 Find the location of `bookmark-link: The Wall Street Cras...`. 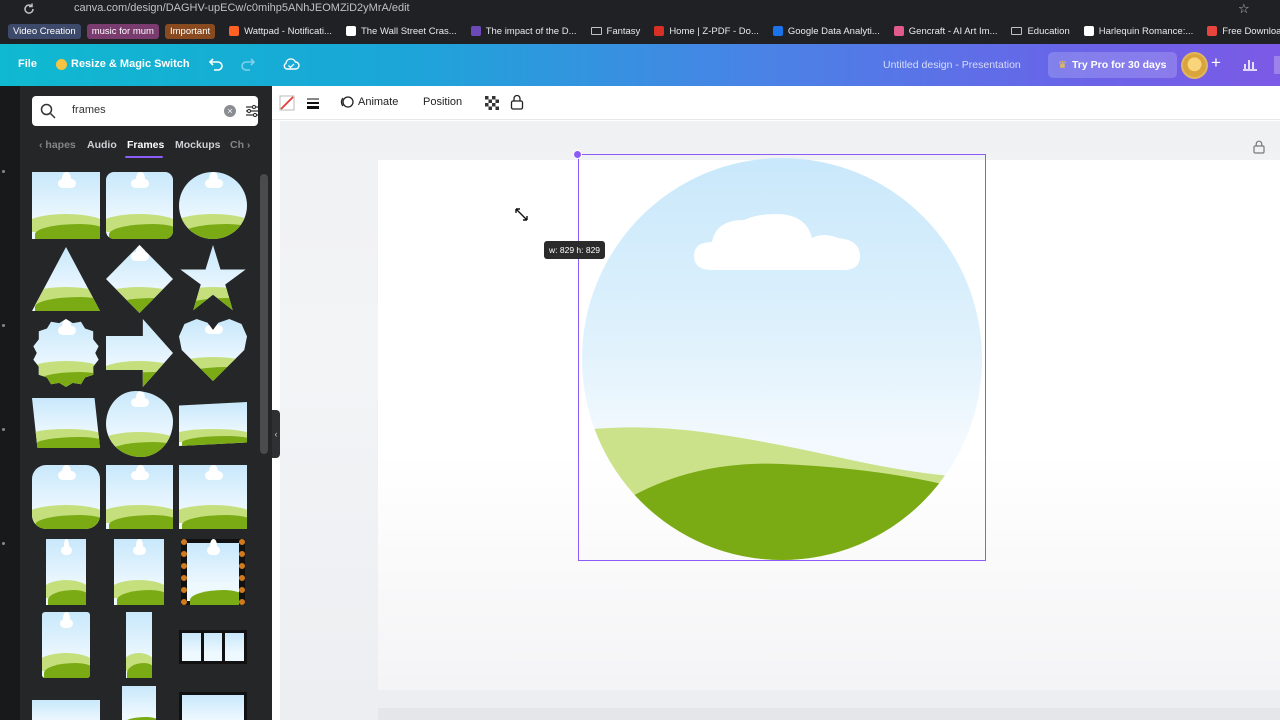

bookmark-link: The Wall Street Cras... is located at coordinates (401, 31).